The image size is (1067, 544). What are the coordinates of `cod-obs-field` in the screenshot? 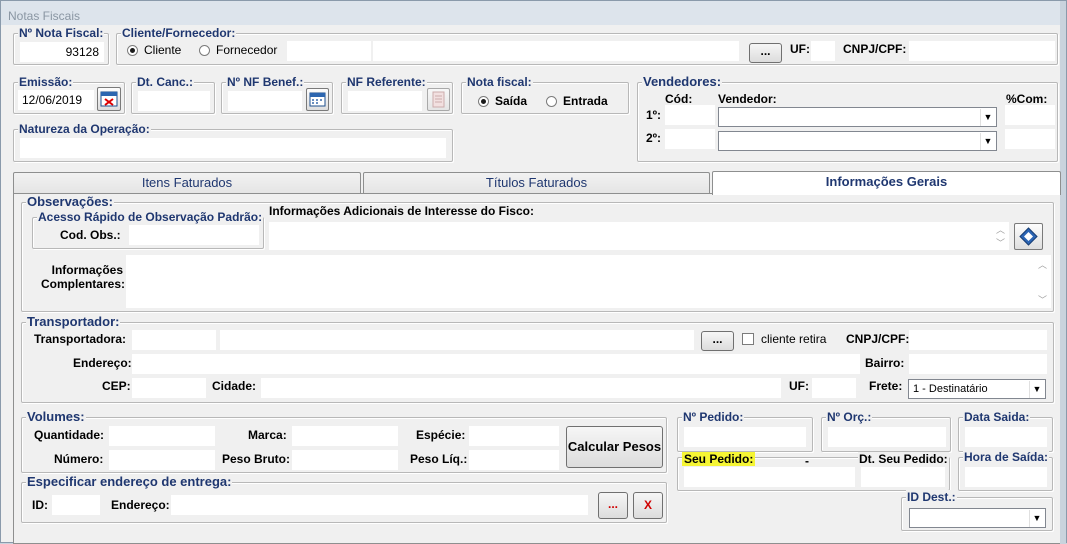 It's located at (194, 235).